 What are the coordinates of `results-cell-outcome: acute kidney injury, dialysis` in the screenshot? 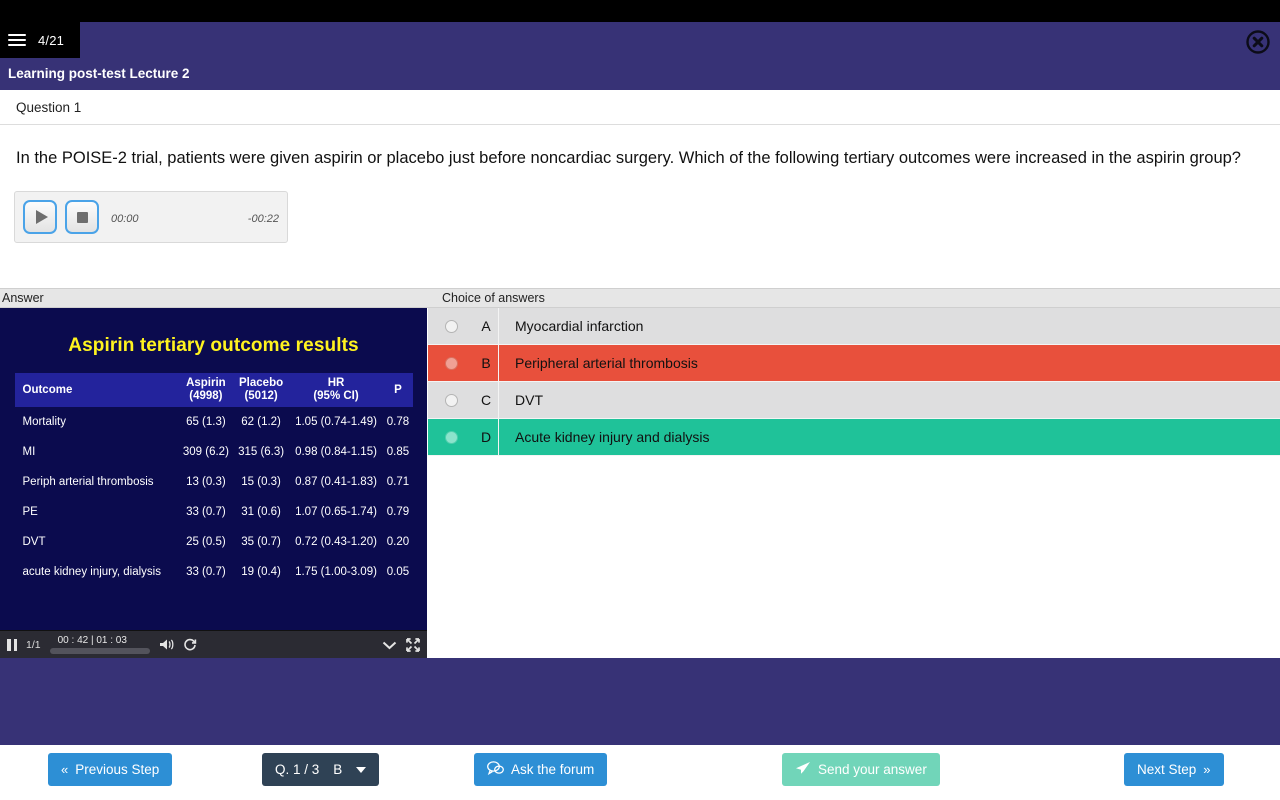 It's located at (92, 572).